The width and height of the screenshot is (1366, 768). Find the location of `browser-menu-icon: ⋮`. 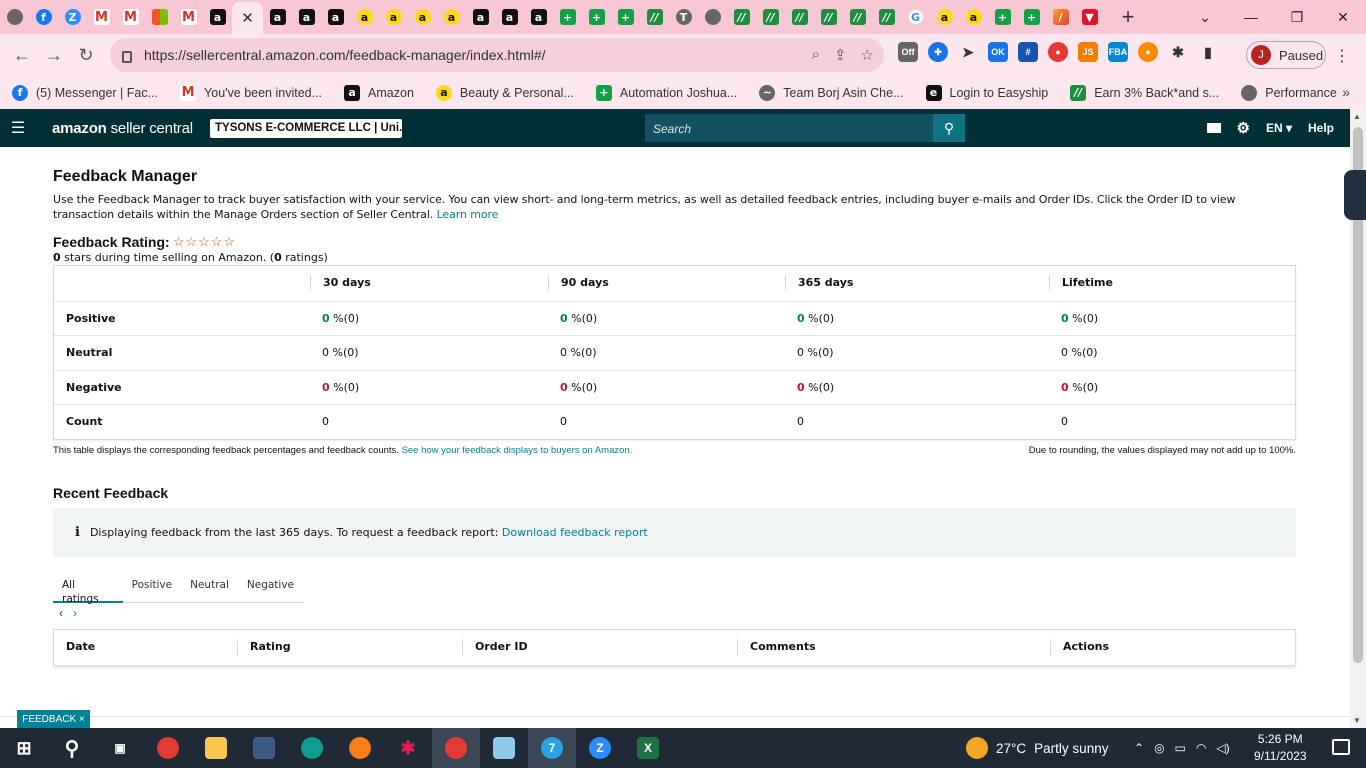

browser-menu-icon: ⋮ is located at coordinates (1342, 56).